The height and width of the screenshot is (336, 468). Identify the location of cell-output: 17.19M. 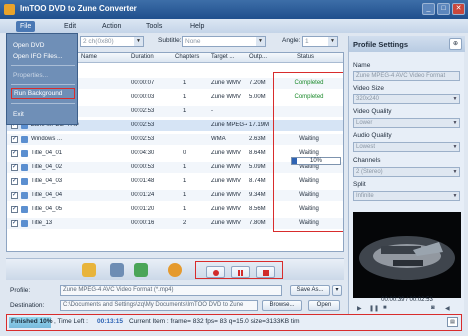
(259, 125).